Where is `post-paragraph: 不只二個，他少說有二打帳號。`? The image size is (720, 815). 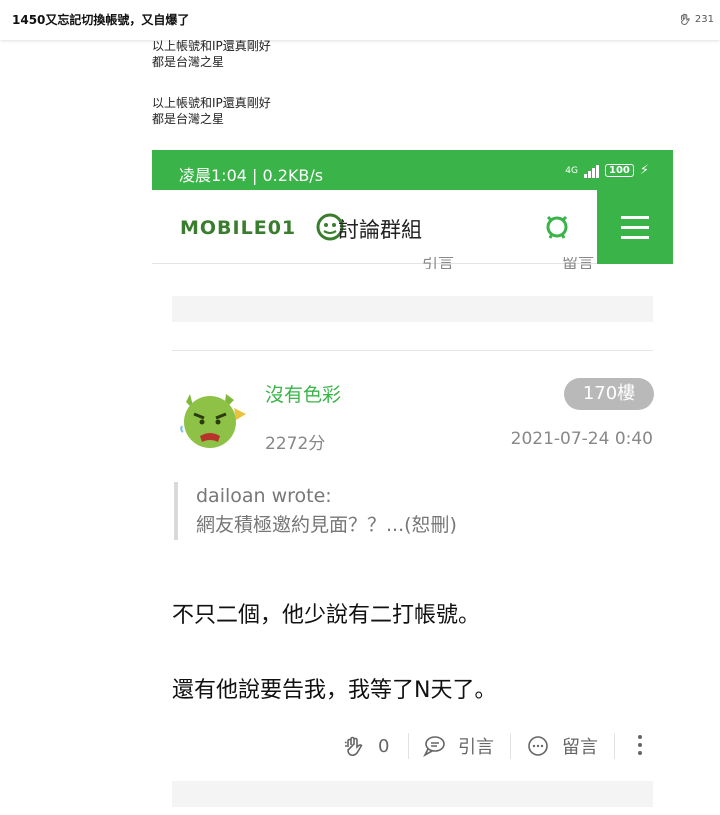
post-paragraph: 不只二個，他少說有二打帳號。 is located at coordinates (326, 615).